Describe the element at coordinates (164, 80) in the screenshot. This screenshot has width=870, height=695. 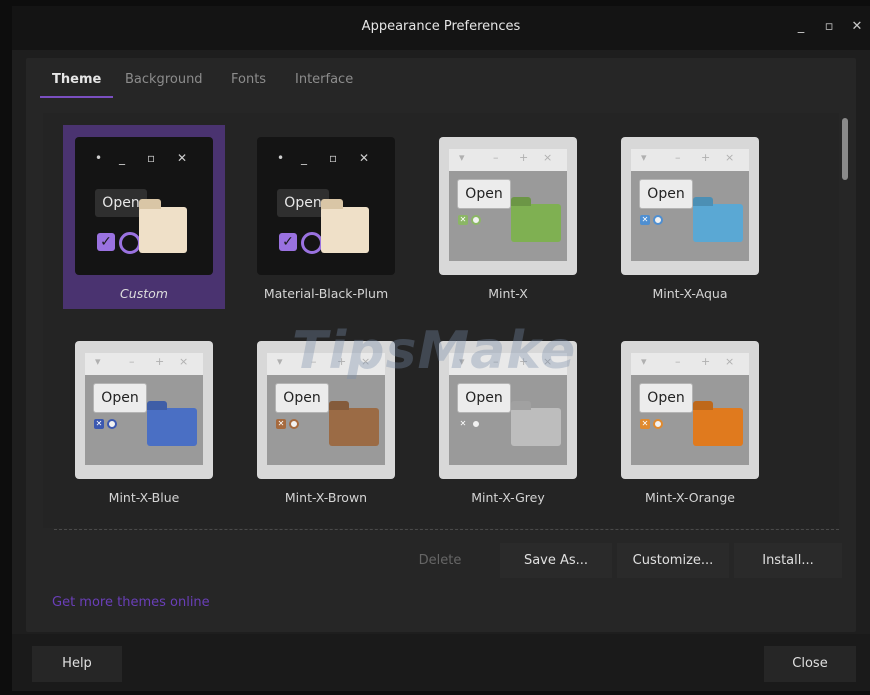
I see `tab-background: Background` at that location.